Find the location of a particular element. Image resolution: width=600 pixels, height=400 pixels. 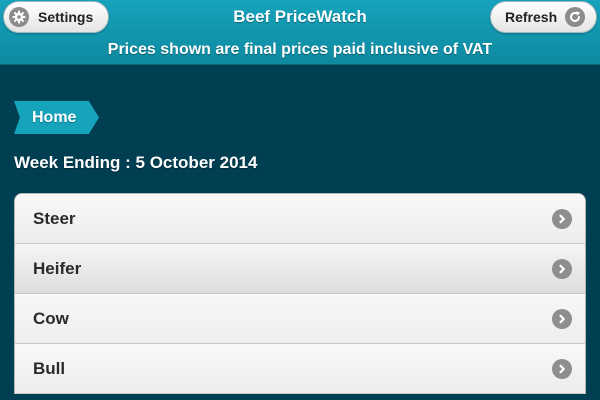

list-item-bull: Bull is located at coordinates (300, 369).